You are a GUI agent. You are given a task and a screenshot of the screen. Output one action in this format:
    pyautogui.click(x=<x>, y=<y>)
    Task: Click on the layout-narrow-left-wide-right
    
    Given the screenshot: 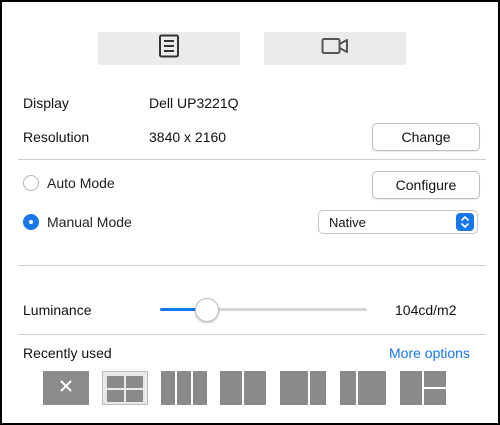 What is the action you would take?
    pyautogui.click(x=363, y=388)
    